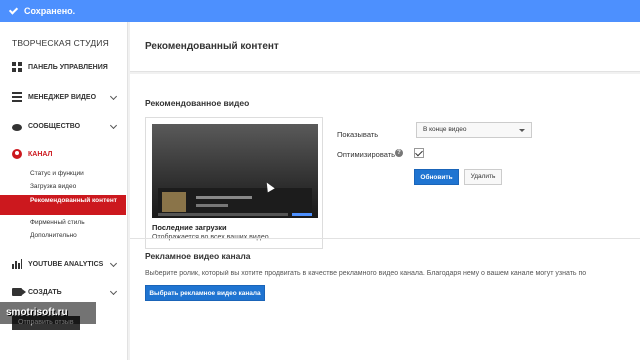 The width and height of the screenshot is (640, 360). What do you see at coordinates (50, 11) in the screenshot?
I see `saved-banner-text: Сохранено.` at bounding box center [50, 11].